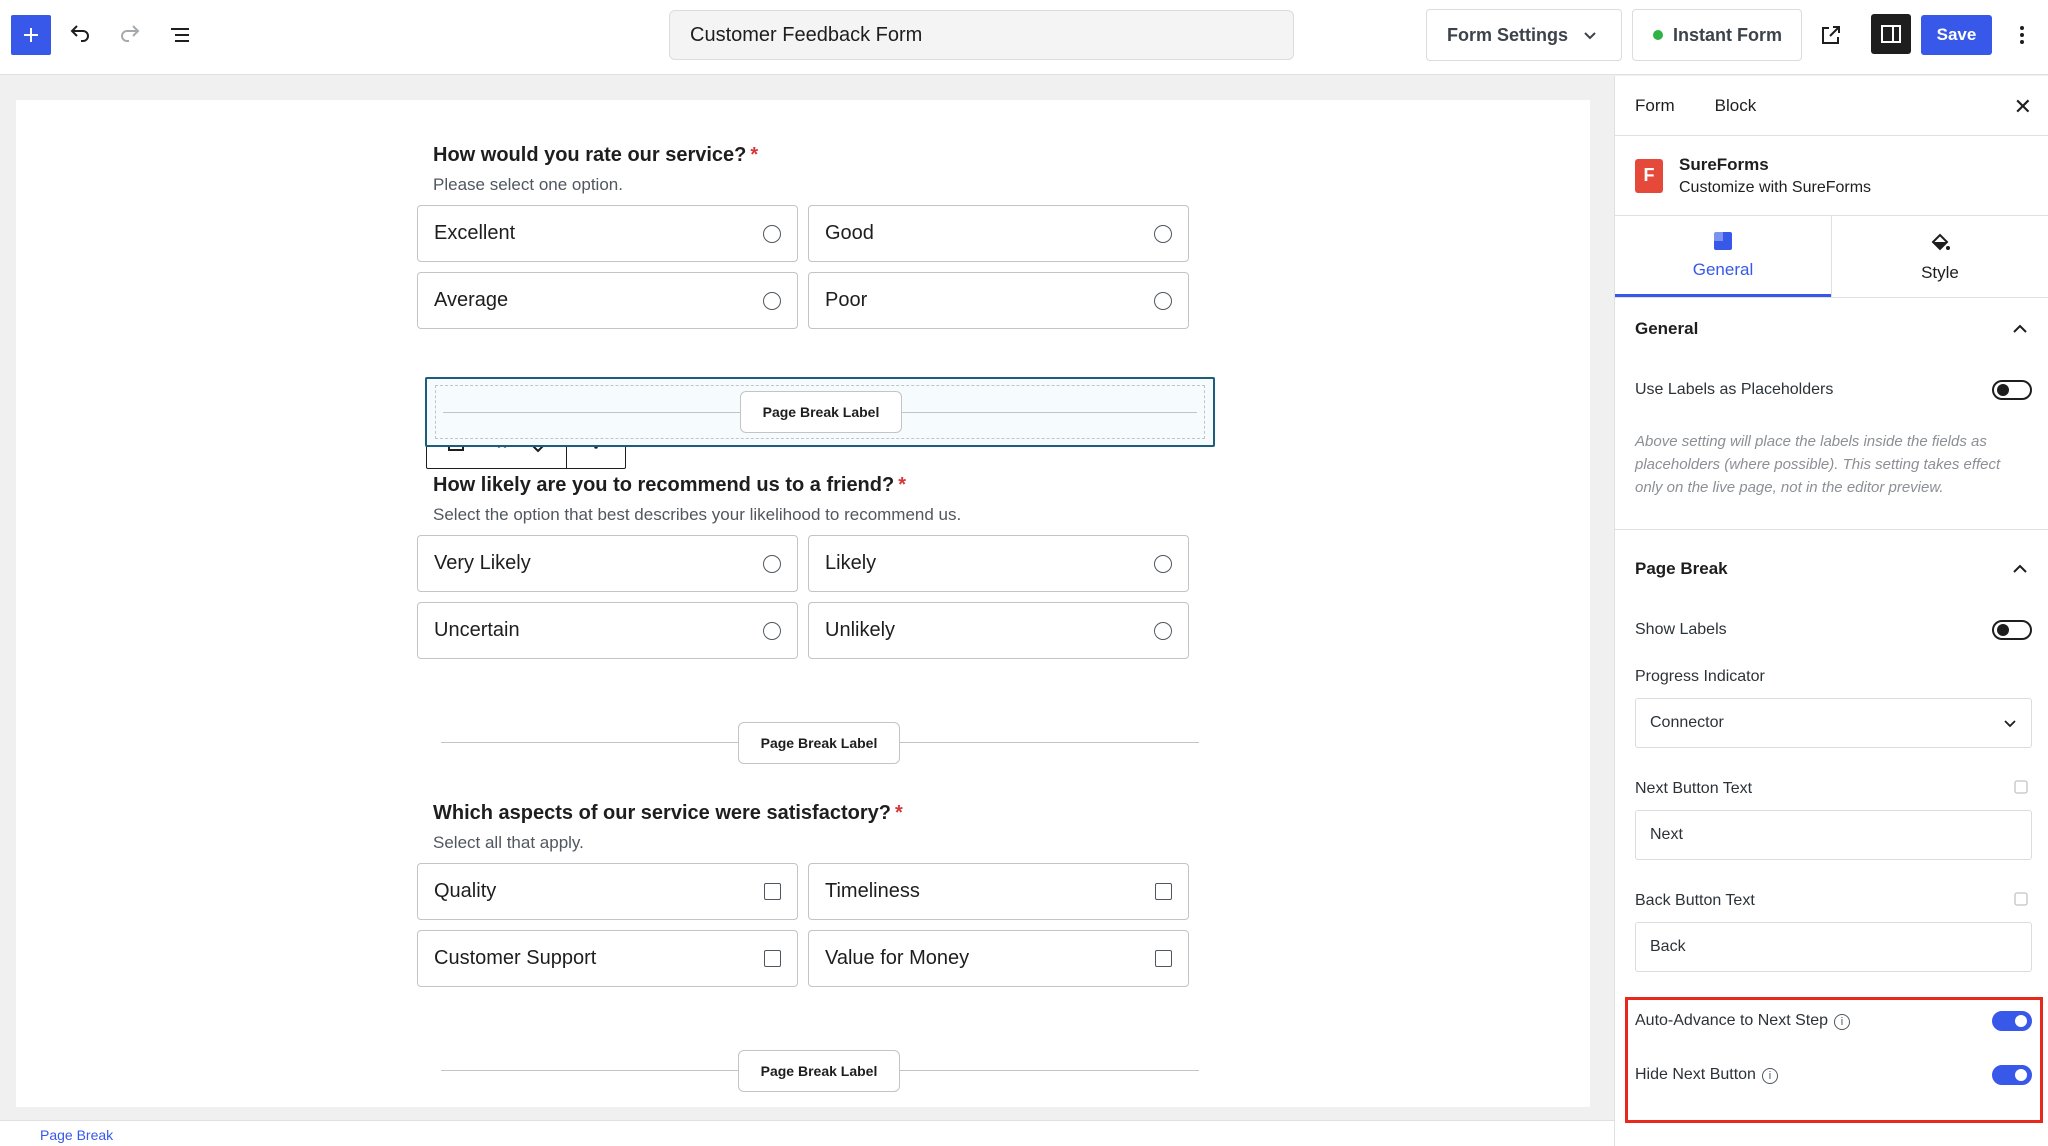  What do you see at coordinates (998, 300) in the screenshot?
I see `option-poor: Poor` at bounding box center [998, 300].